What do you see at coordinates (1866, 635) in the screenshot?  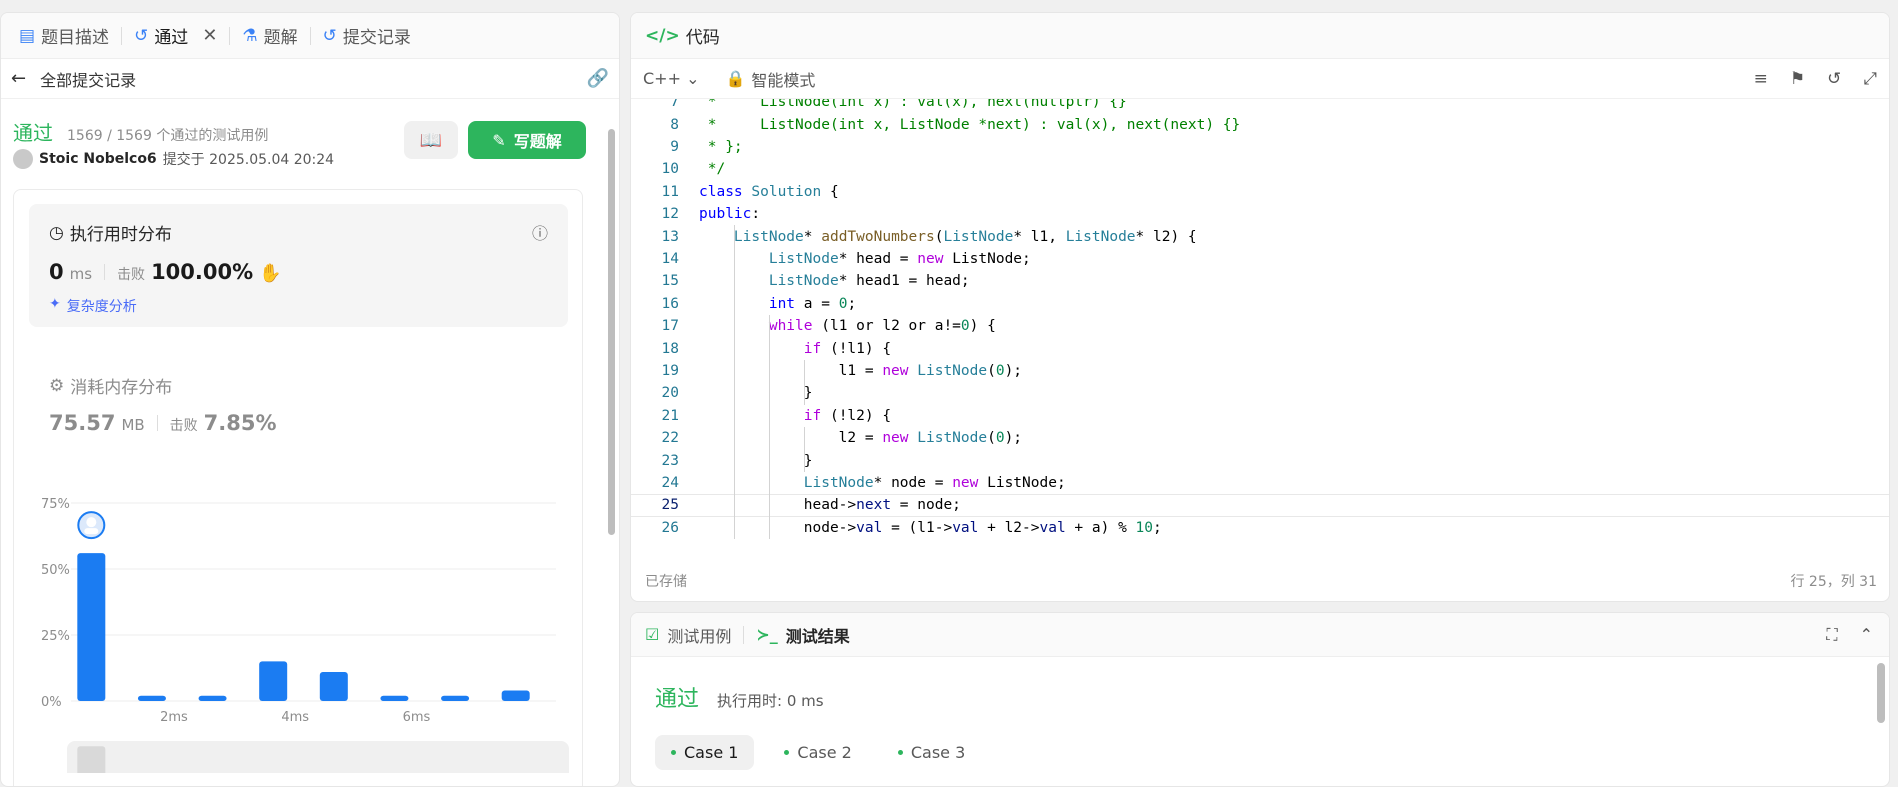 I see `chevron-up-icon: ⌃` at bounding box center [1866, 635].